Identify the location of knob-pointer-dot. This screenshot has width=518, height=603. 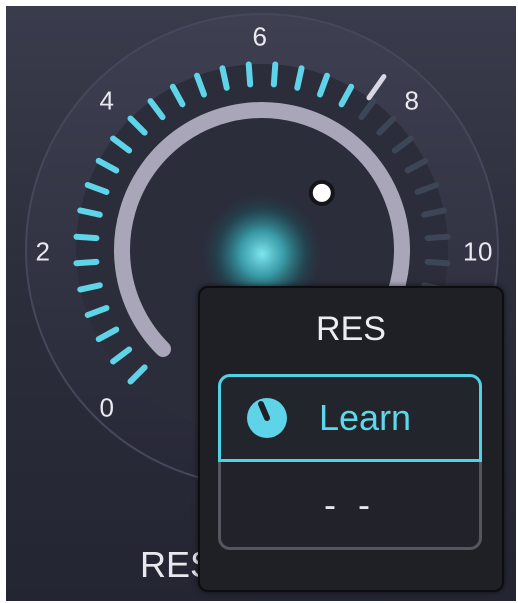
(321, 192).